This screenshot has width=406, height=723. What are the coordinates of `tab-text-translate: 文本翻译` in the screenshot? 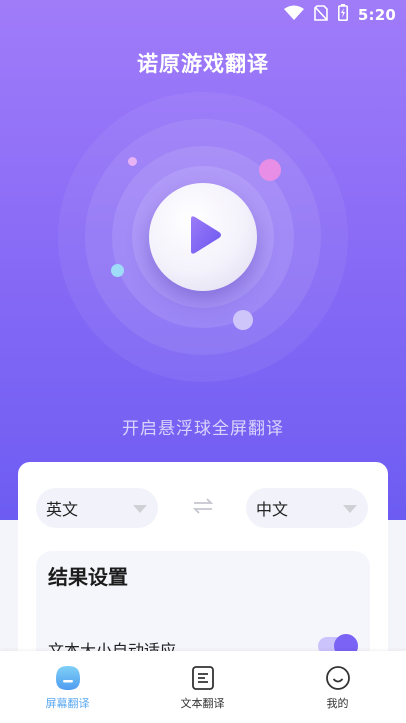 It's located at (202, 687).